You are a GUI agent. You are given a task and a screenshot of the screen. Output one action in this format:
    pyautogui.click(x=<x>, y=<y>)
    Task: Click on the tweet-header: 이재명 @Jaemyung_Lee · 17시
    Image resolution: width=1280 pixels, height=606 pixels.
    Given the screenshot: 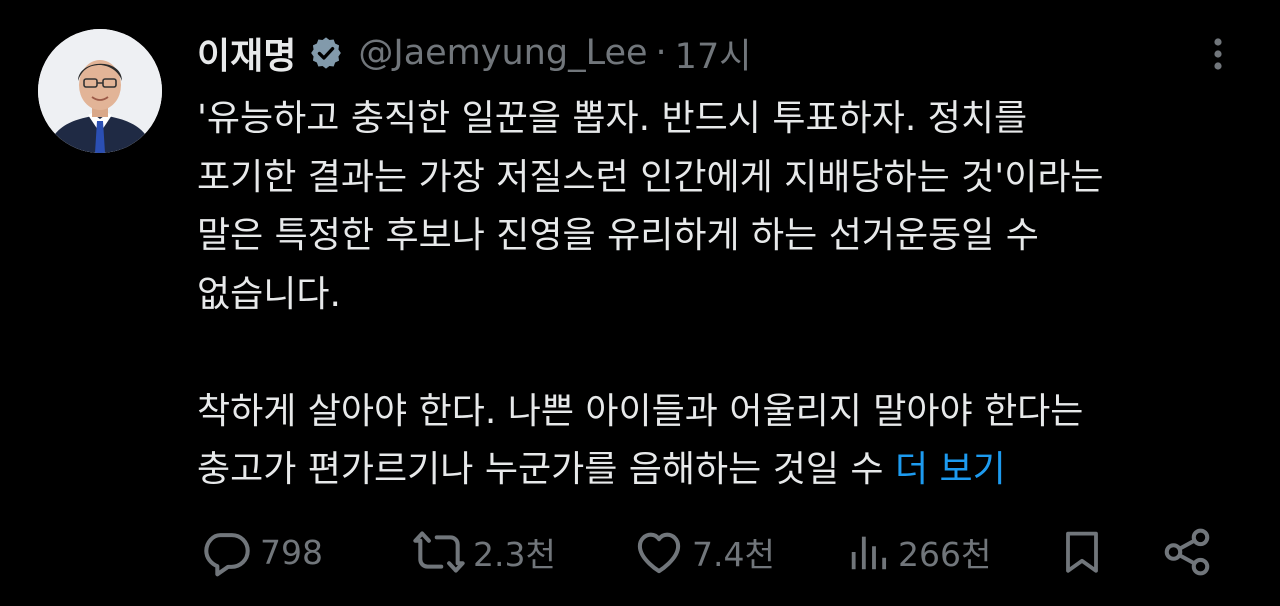 What is the action you would take?
    pyautogui.click(x=474, y=53)
    